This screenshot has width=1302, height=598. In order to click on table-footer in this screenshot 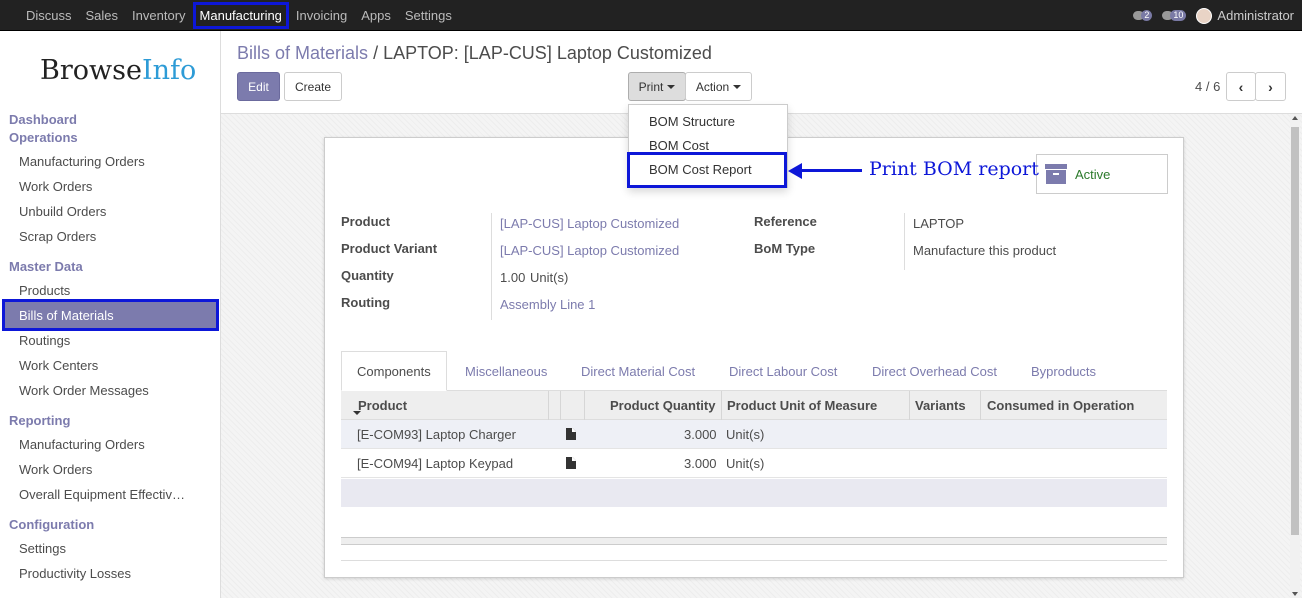, I will do `click(754, 541)`.